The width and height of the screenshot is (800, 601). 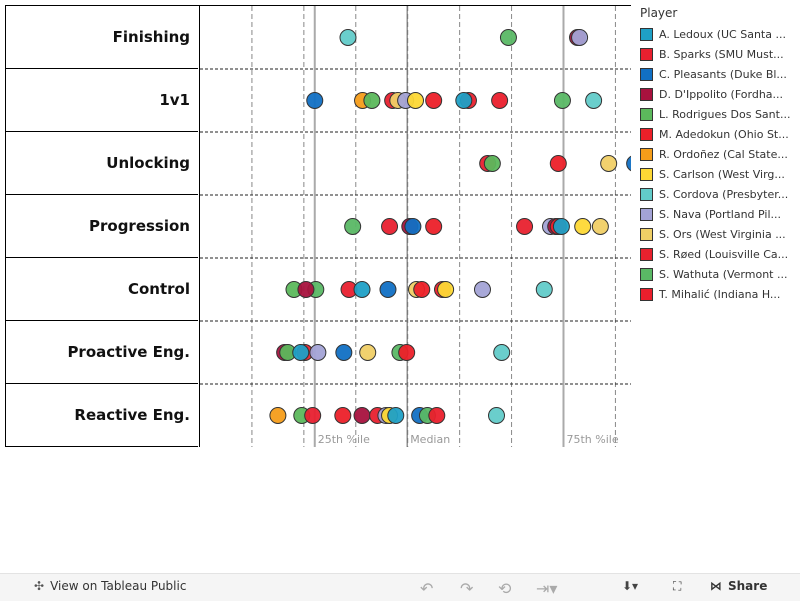 What do you see at coordinates (504, 588) in the screenshot?
I see `revert-icon: ⟲` at bounding box center [504, 588].